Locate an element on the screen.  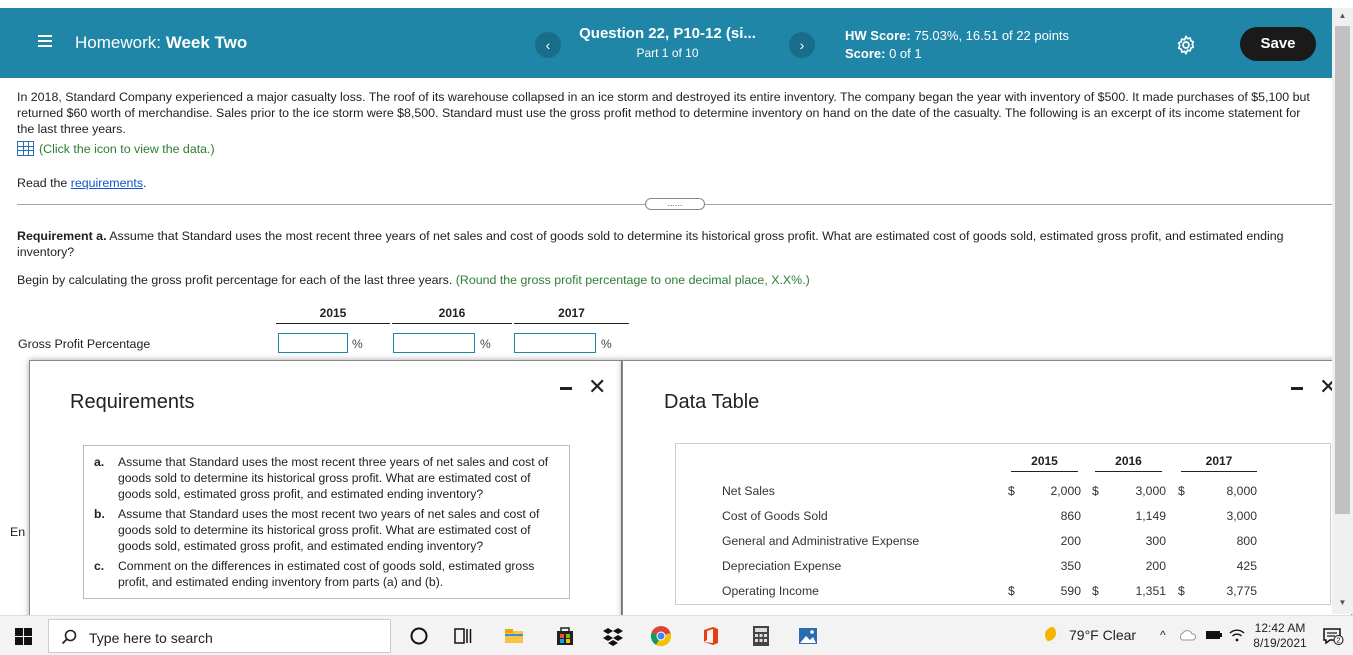
year-header-2017: 2017 is located at coordinates (571, 315).